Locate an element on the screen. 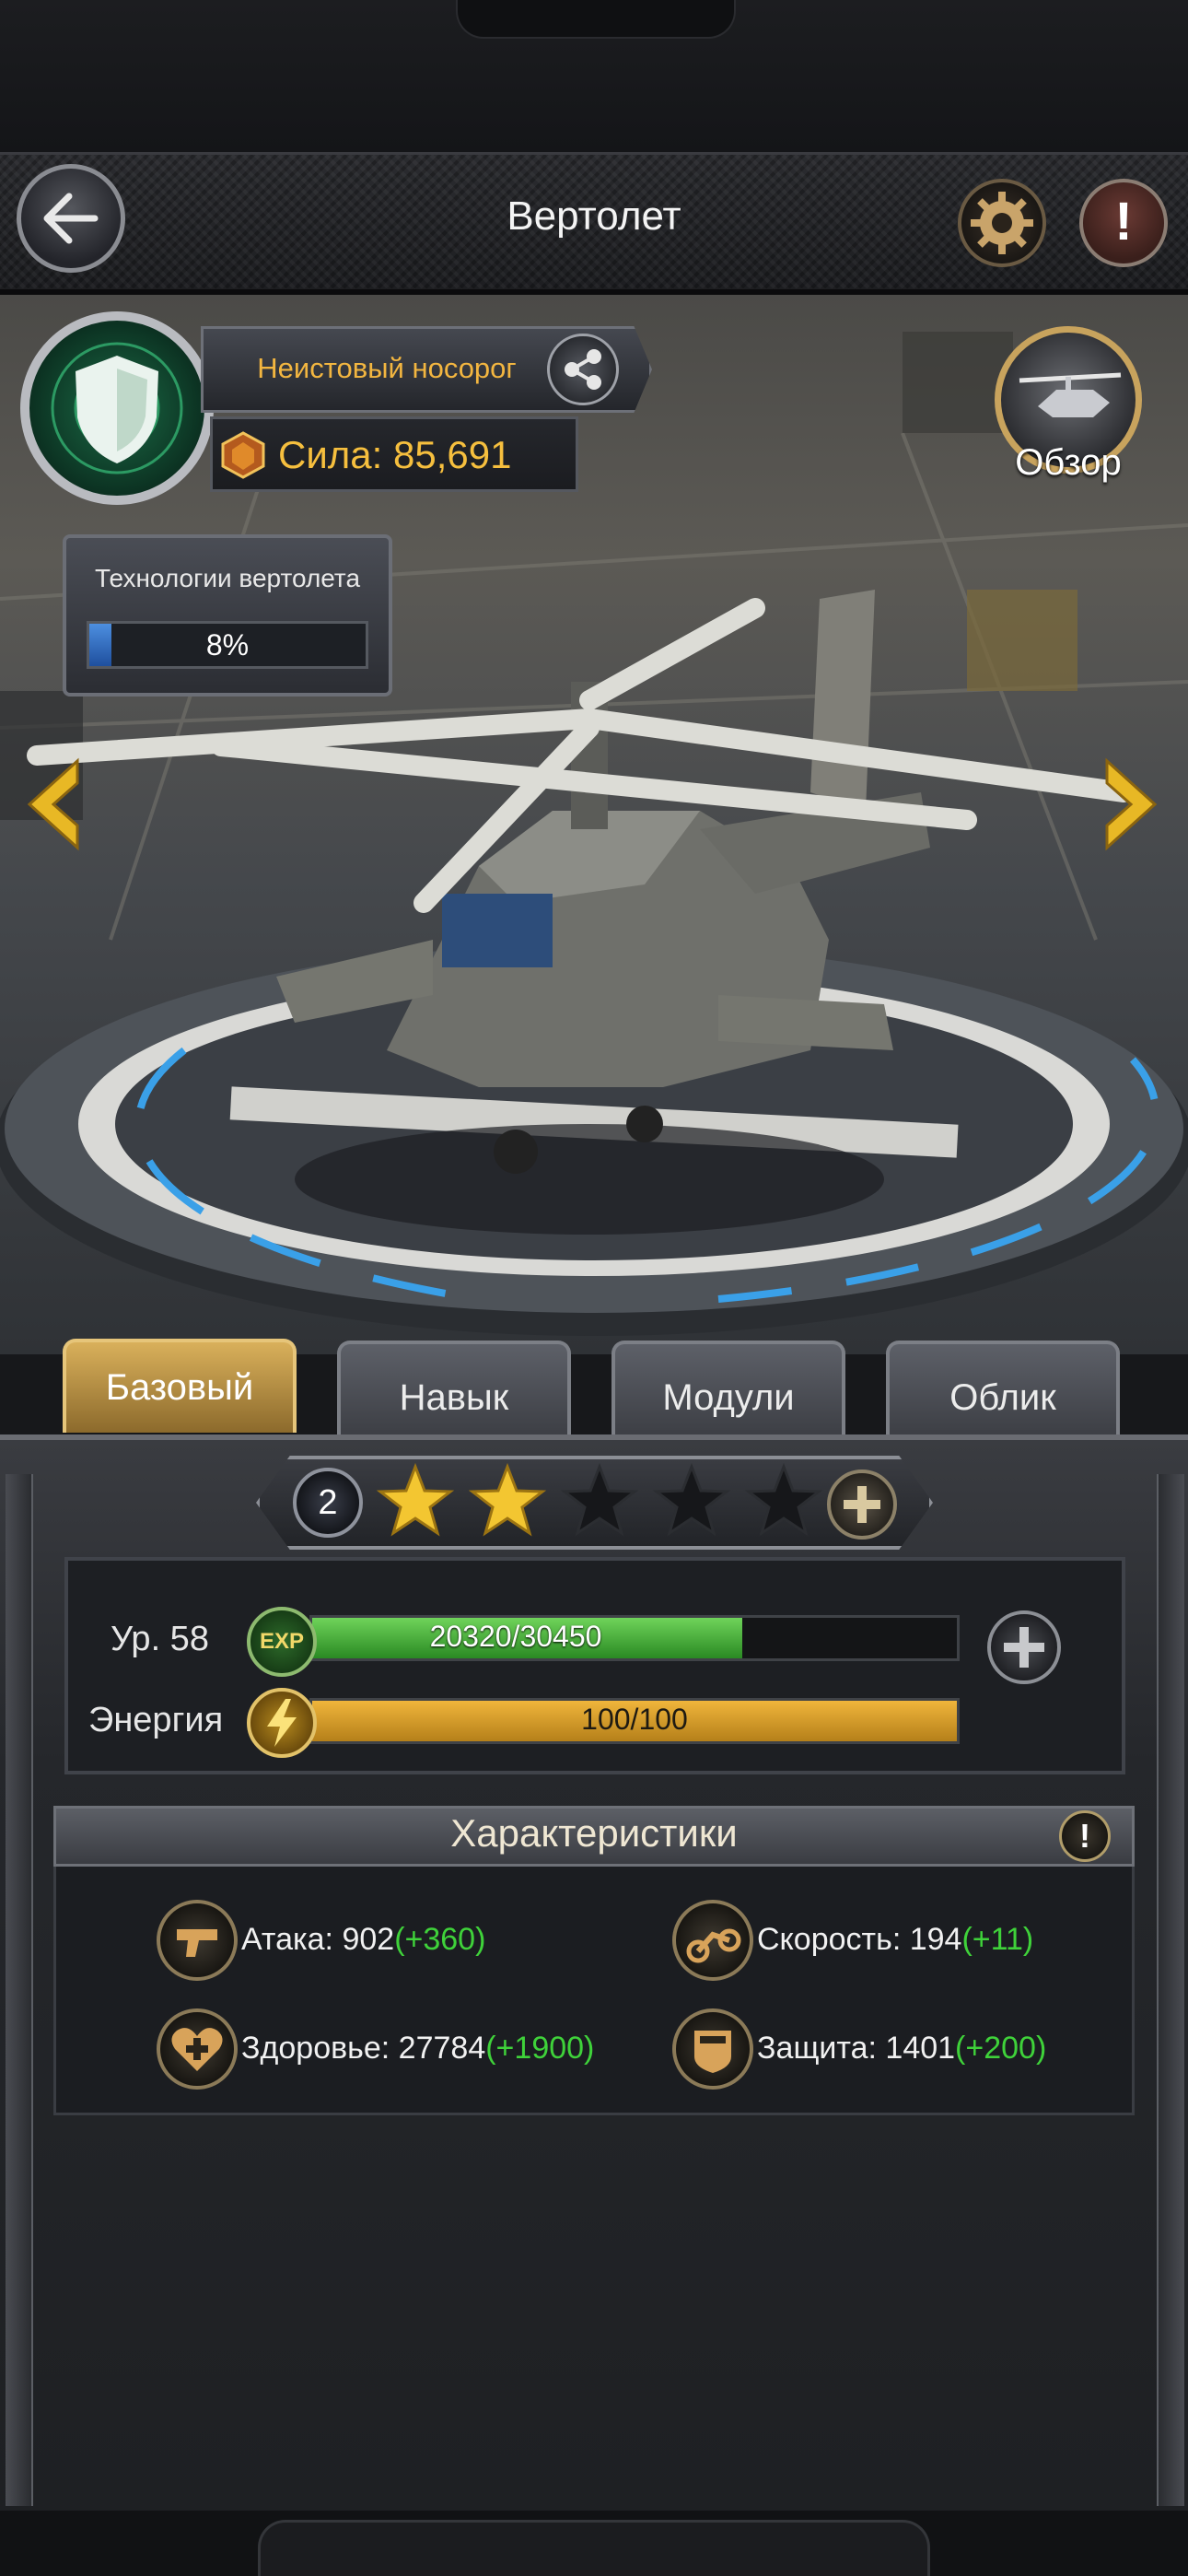 The height and width of the screenshot is (2576, 1188). settings-button is located at coordinates (1002, 223).